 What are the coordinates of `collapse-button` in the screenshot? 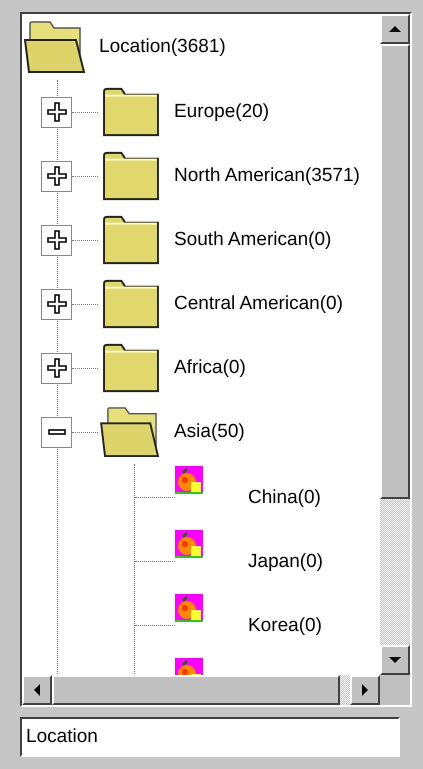 It's located at (56, 432).